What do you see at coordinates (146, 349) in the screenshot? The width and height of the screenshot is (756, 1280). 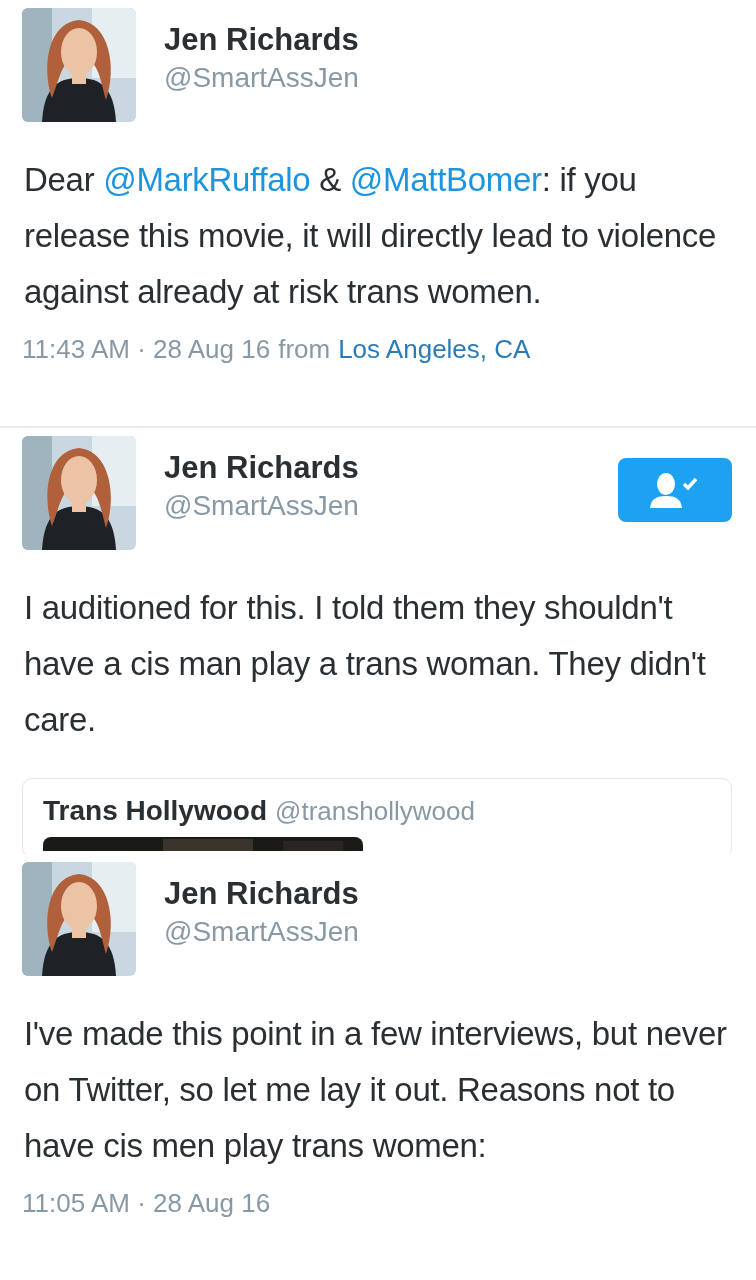 I see `tweet-timestamp: 11:43 AM · 28 Aug 16` at bounding box center [146, 349].